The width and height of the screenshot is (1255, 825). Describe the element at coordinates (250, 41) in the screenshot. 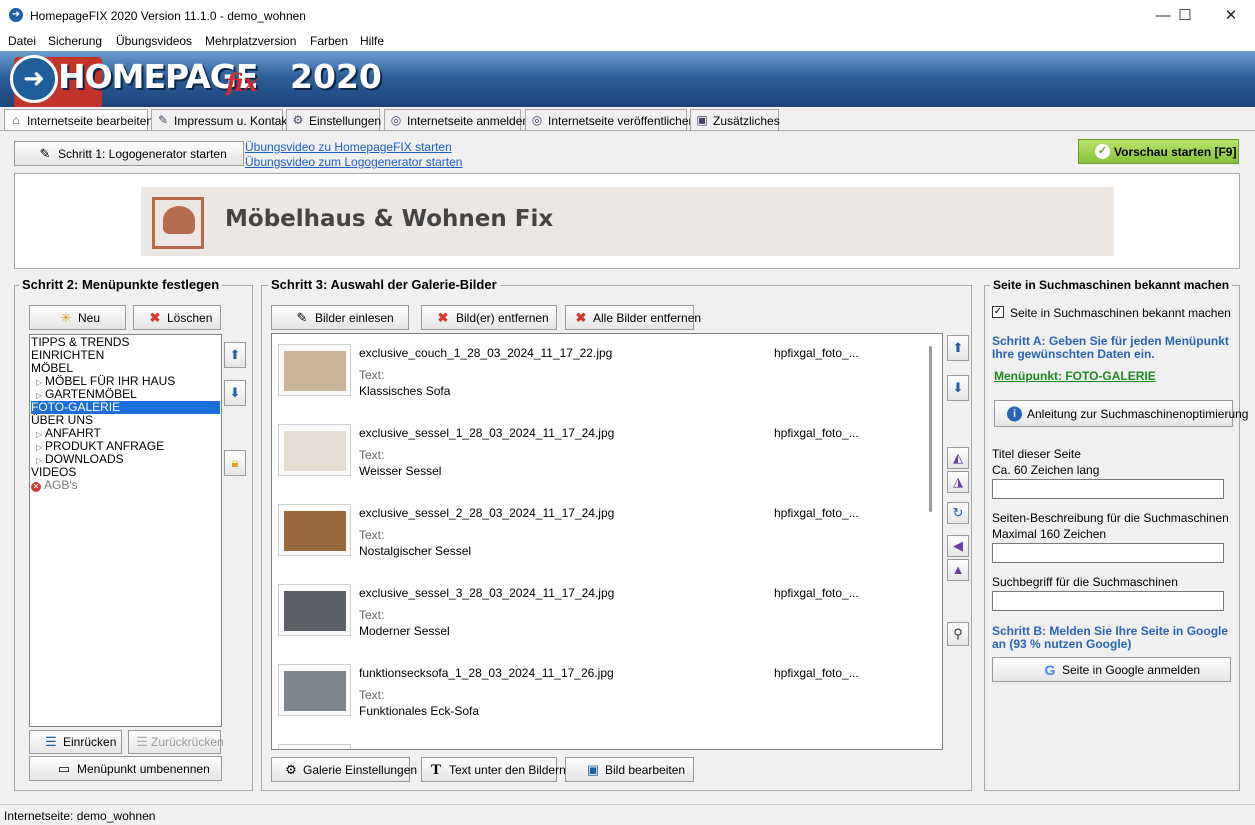

I see `menu-mehrplatzversion: Mehrplatzversion` at that location.